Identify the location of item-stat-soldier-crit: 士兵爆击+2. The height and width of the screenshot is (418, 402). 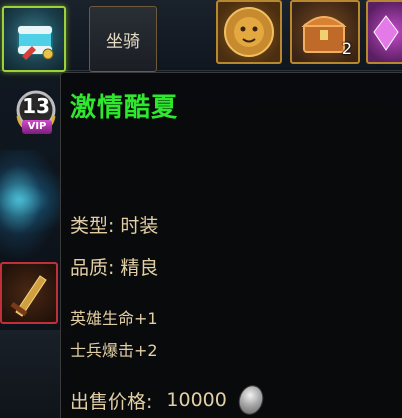
(114, 350).